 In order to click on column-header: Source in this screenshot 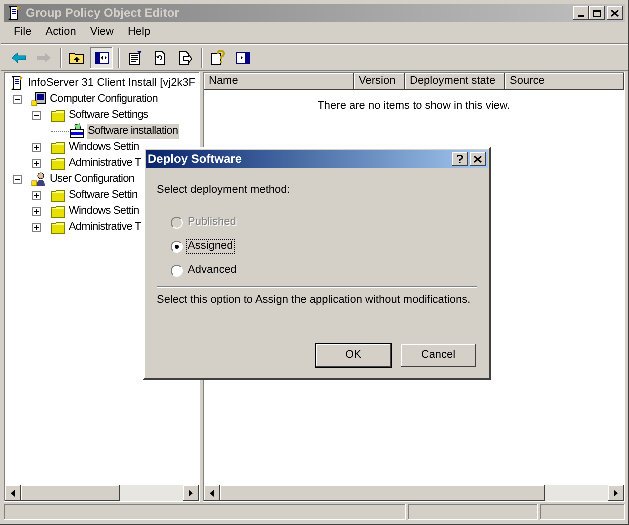, I will do `click(564, 81)`.